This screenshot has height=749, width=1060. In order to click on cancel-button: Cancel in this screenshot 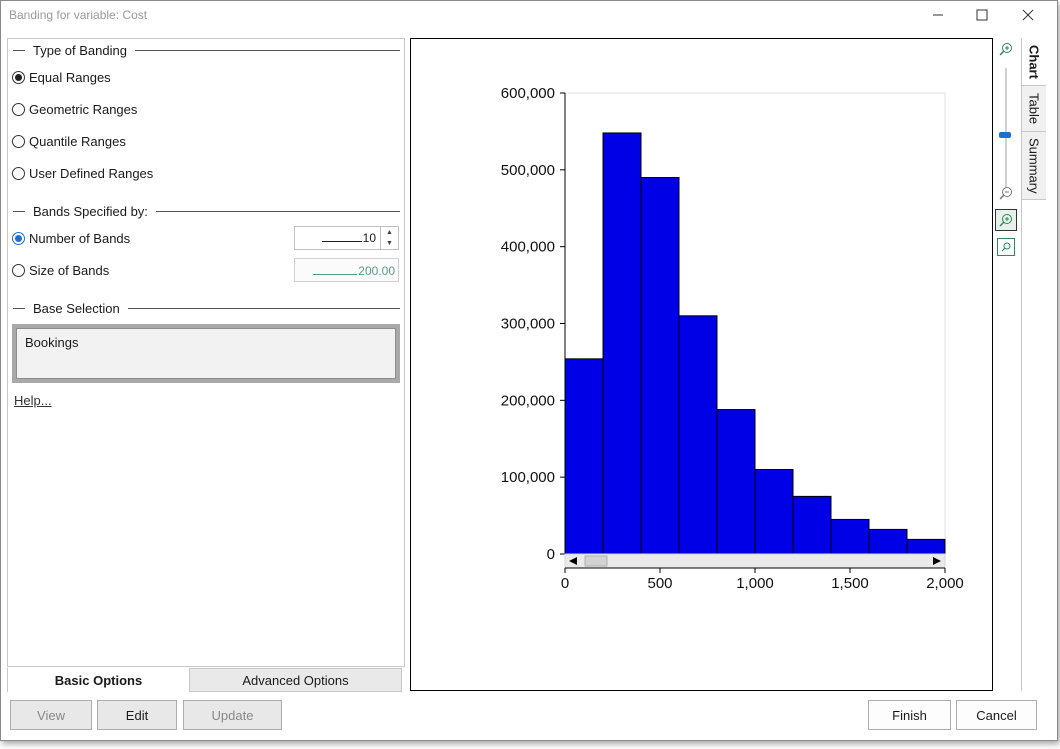, I will do `click(996, 715)`.